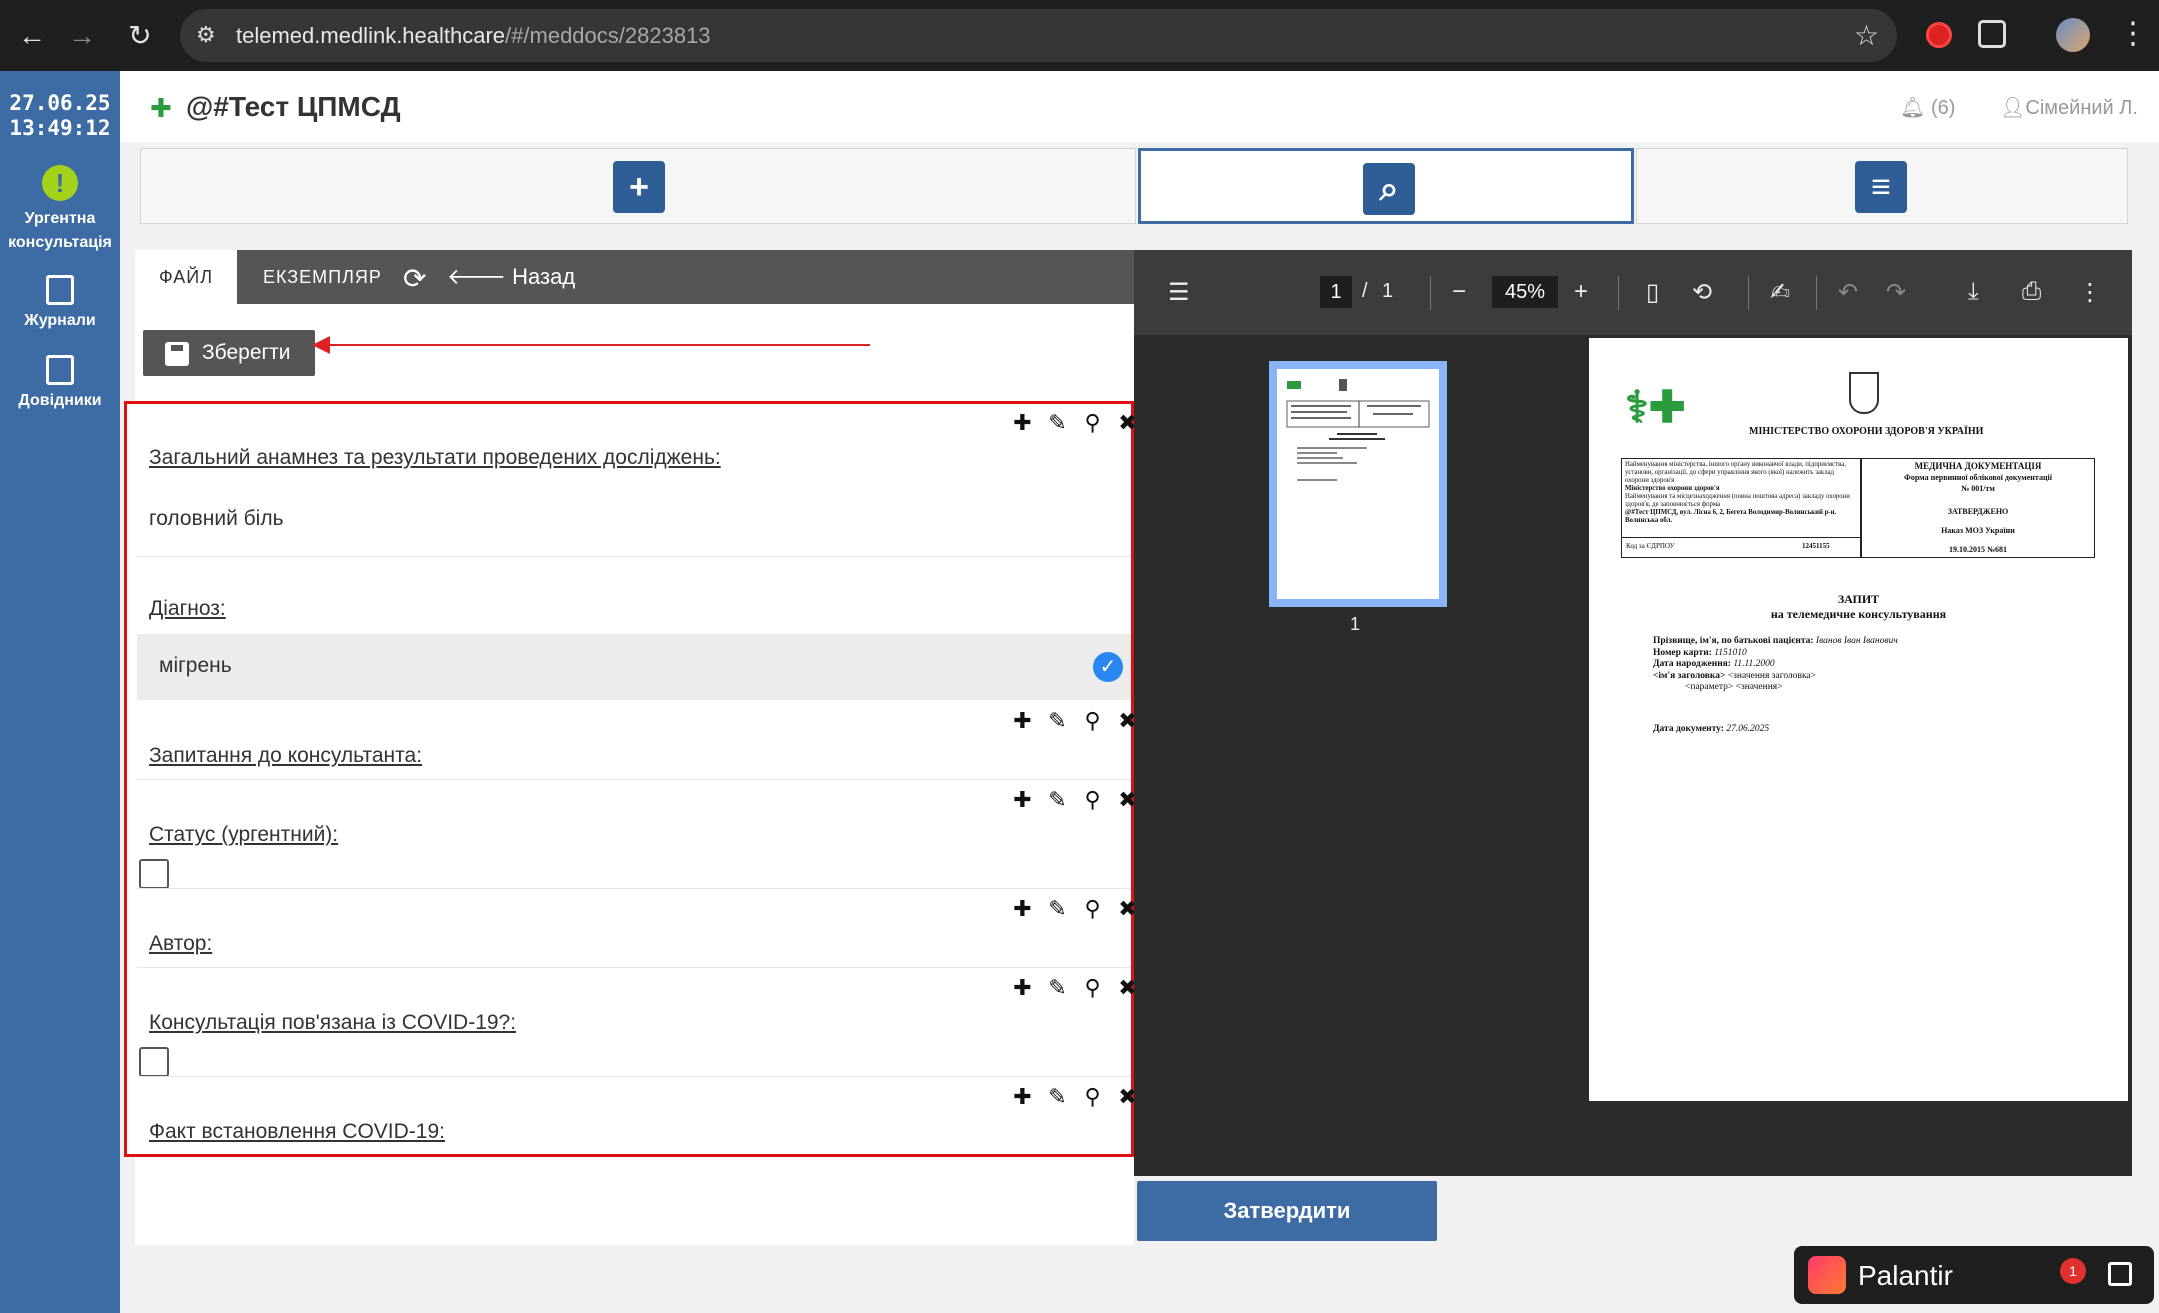  I want to click on logo-icon: ✚, so click(161, 108).